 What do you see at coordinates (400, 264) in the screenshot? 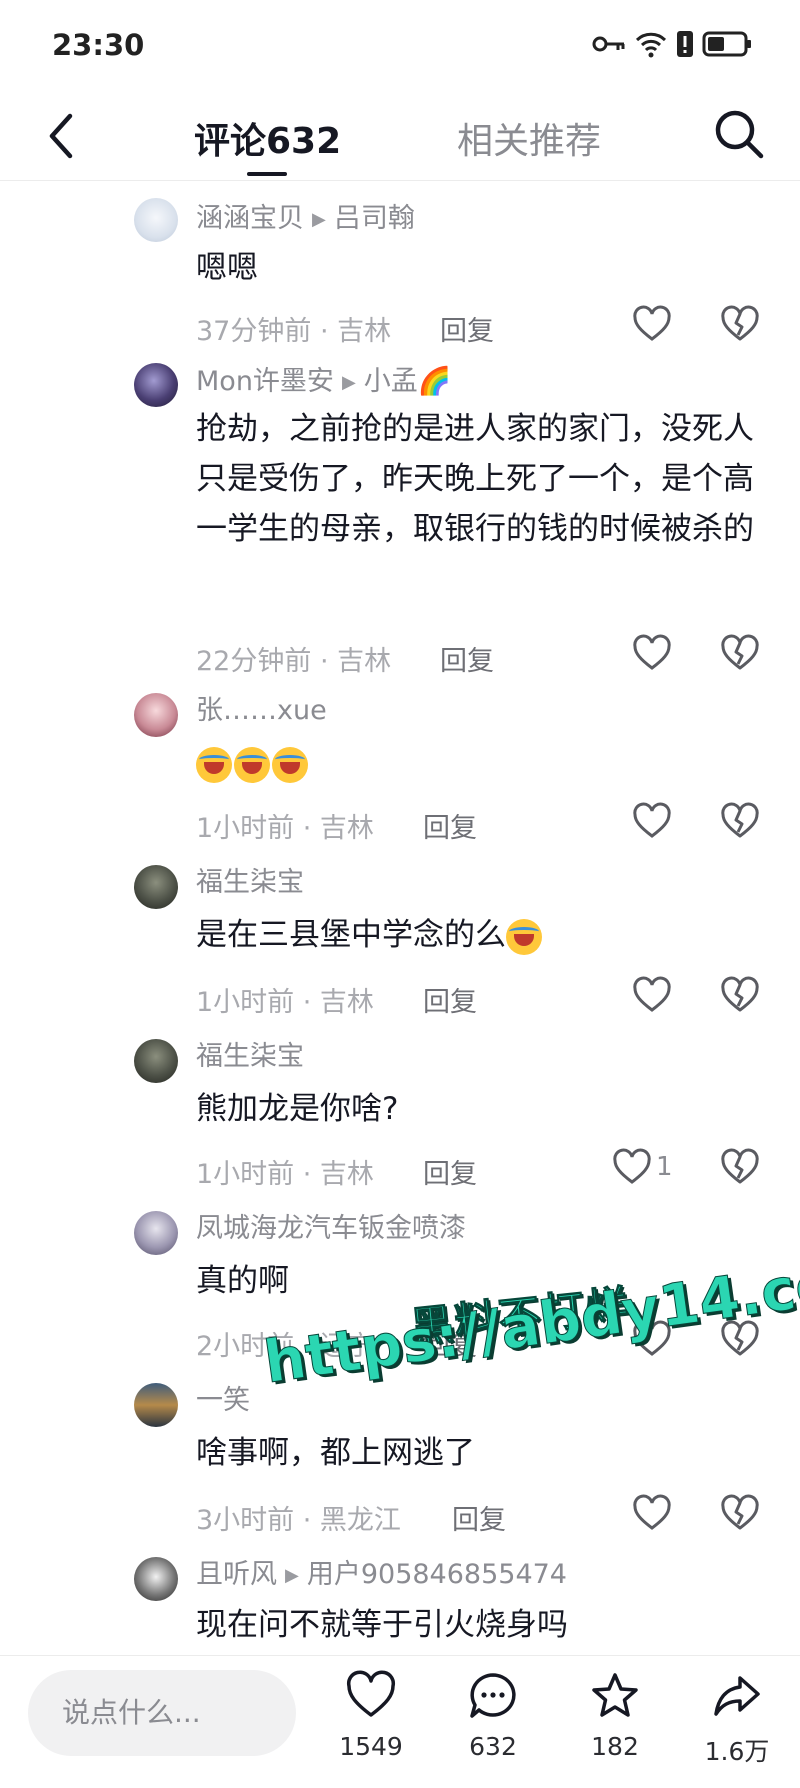
I see `comment-item: 涵涵宝贝 ▶ 吕司翰 嗯嗯 37分钟前 · 吉林 回复` at bounding box center [400, 264].